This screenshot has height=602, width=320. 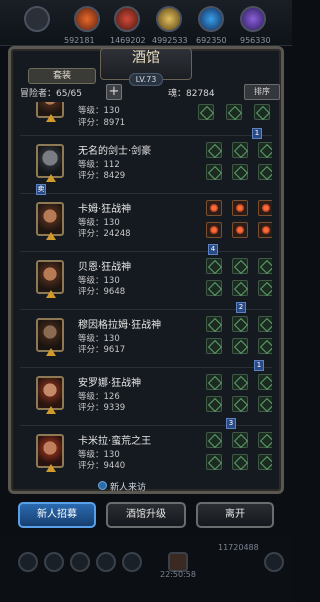 What do you see at coordinates (146, 119) in the screenshot?
I see `list-item: 等级：130 评分：8971` at bounding box center [146, 119].